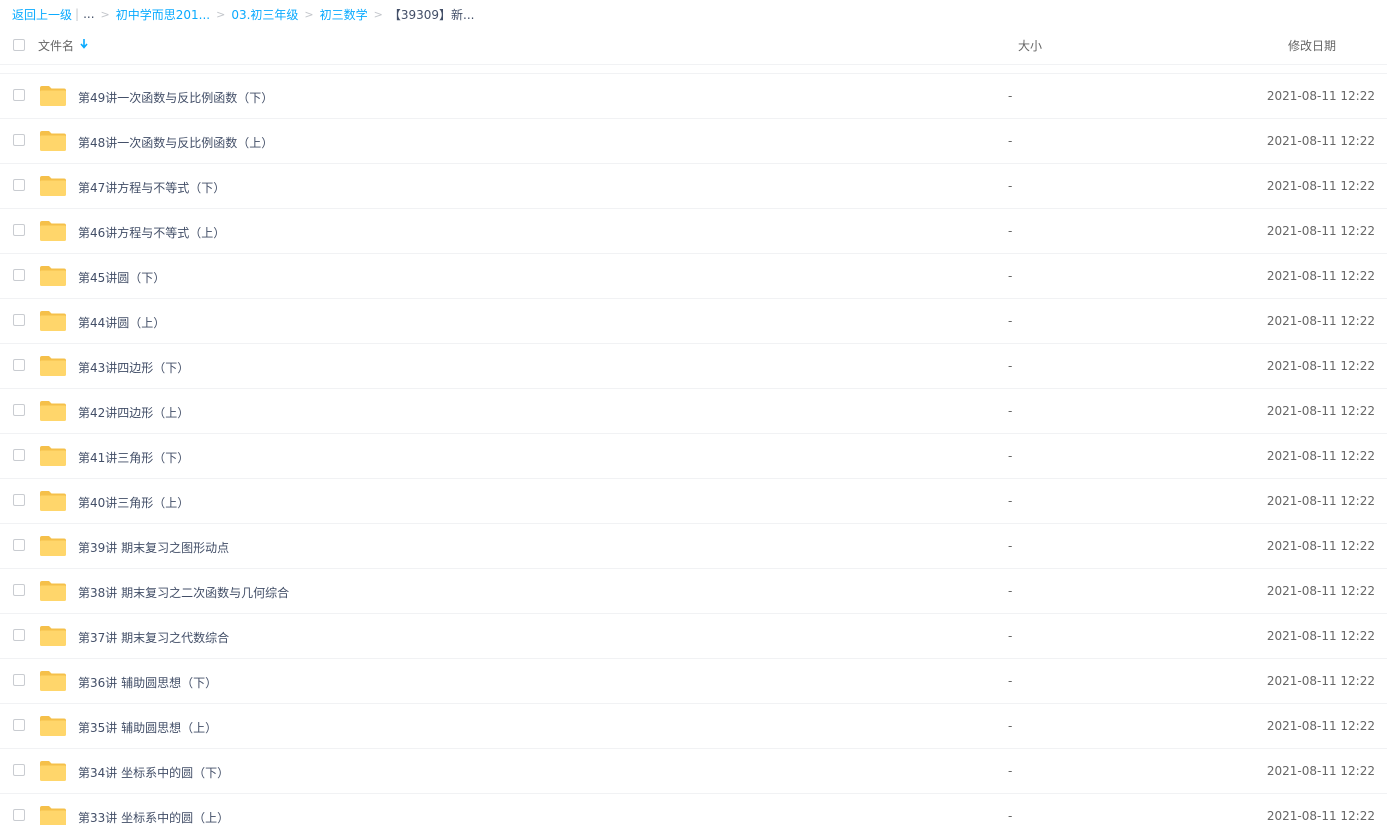 The image size is (1387, 825). I want to click on table-row: 第45讲圆（下） - 2021-08-11 12:22, so click(693, 276).